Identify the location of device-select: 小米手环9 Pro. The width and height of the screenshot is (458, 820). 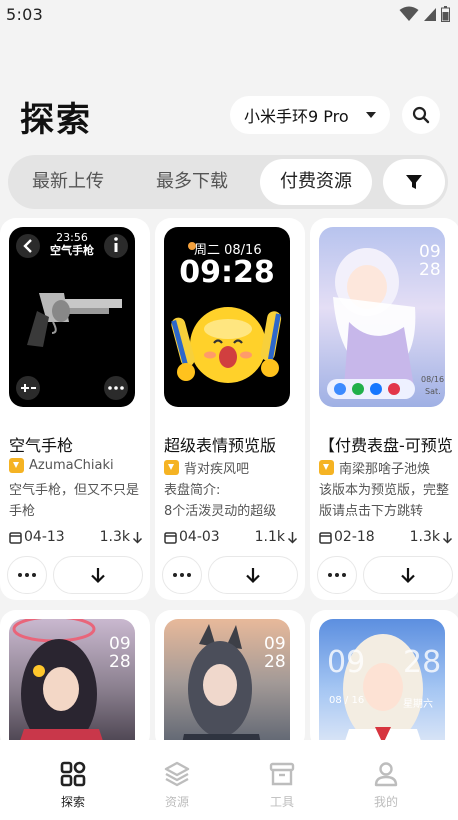
(310, 115).